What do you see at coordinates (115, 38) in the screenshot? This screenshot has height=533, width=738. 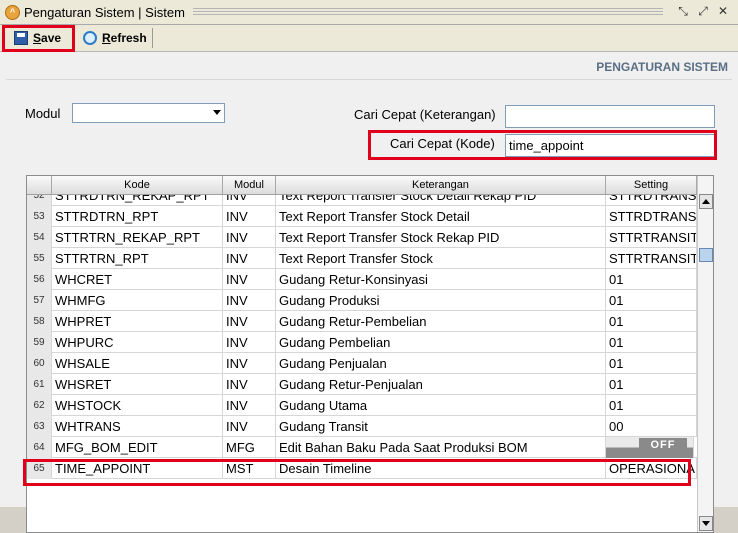 I see `refresh-button: Refresh` at bounding box center [115, 38].